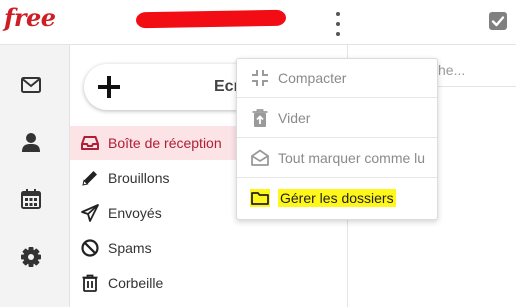  Describe the element at coordinates (294, 118) in the screenshot. I see `menu-item-label: Vider` at that location.